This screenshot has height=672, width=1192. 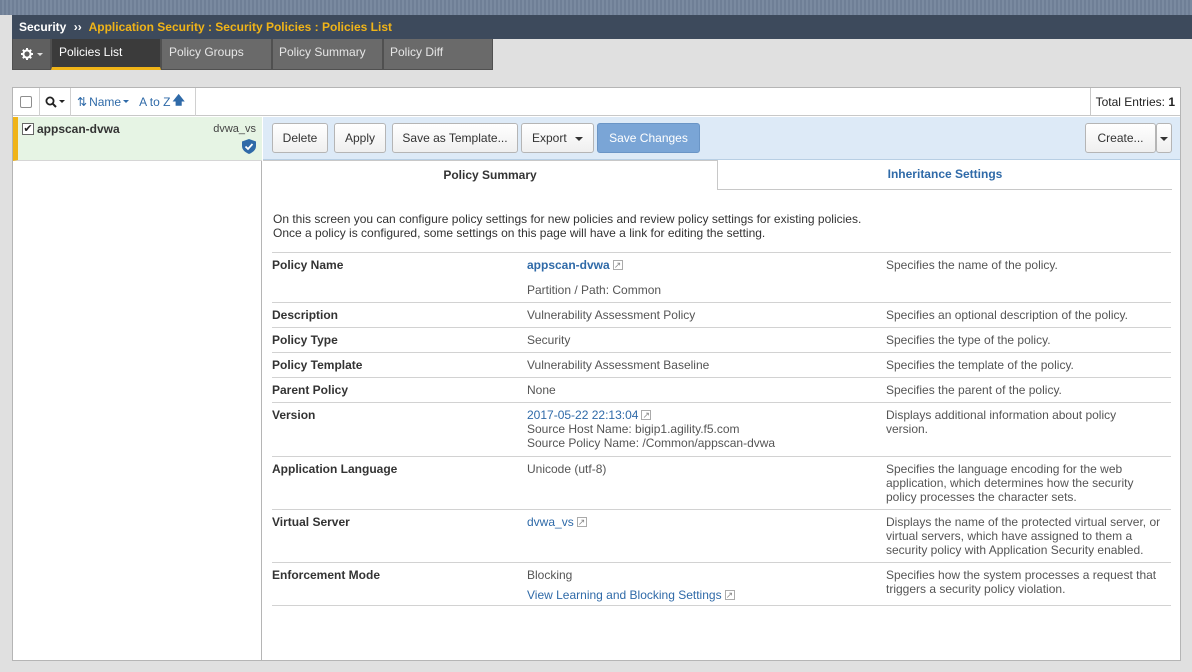 What do you see at coordinates (43, 27) in the screenshot?
I see `section-title: Security` at bounding box center [43, 27].